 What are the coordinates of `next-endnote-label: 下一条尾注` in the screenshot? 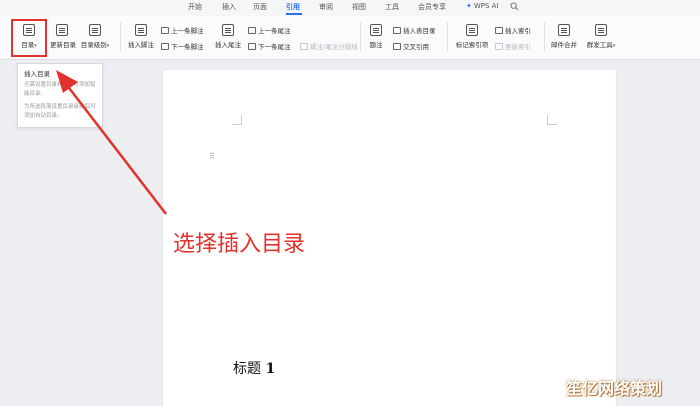 It's located at (274, 47).